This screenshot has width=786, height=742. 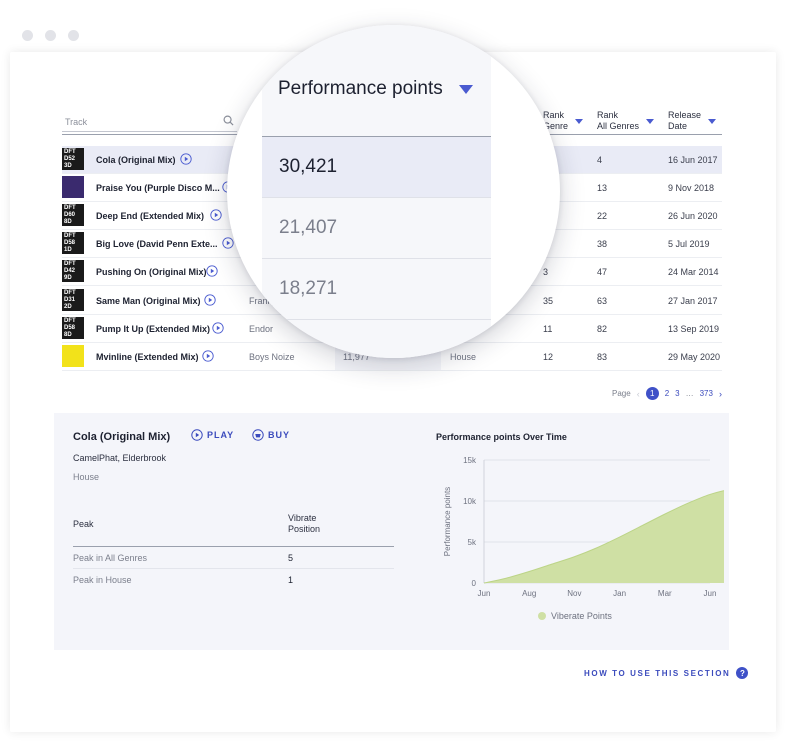 I want to click on column-label: Release, so click(x=685, y=115).